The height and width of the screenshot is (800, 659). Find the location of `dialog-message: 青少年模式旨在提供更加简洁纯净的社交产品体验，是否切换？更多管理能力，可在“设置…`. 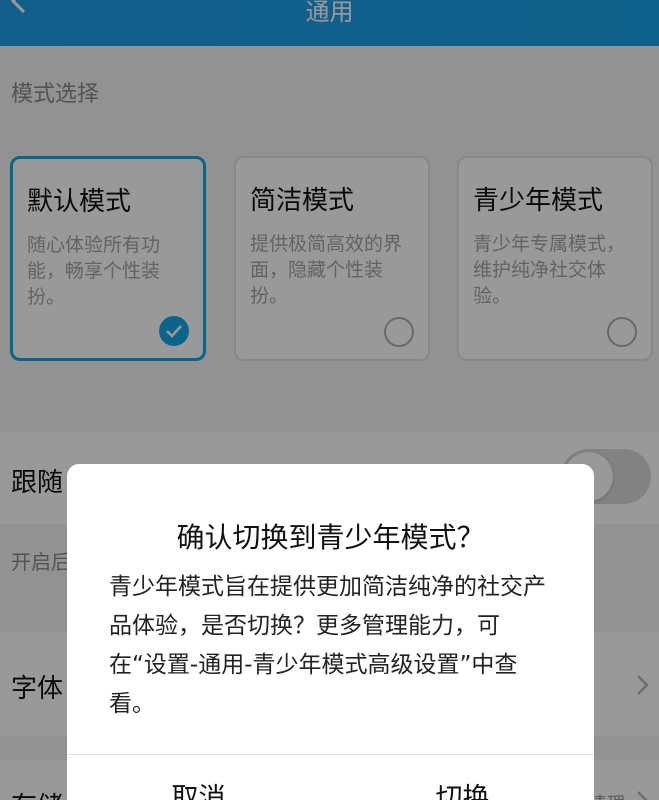

dialog-message: 青少年模式旨在提供更加简洁纯净的社交产品体验，是否切换？更多管理能力，可在“设置… is located at coordinates (327, 645).